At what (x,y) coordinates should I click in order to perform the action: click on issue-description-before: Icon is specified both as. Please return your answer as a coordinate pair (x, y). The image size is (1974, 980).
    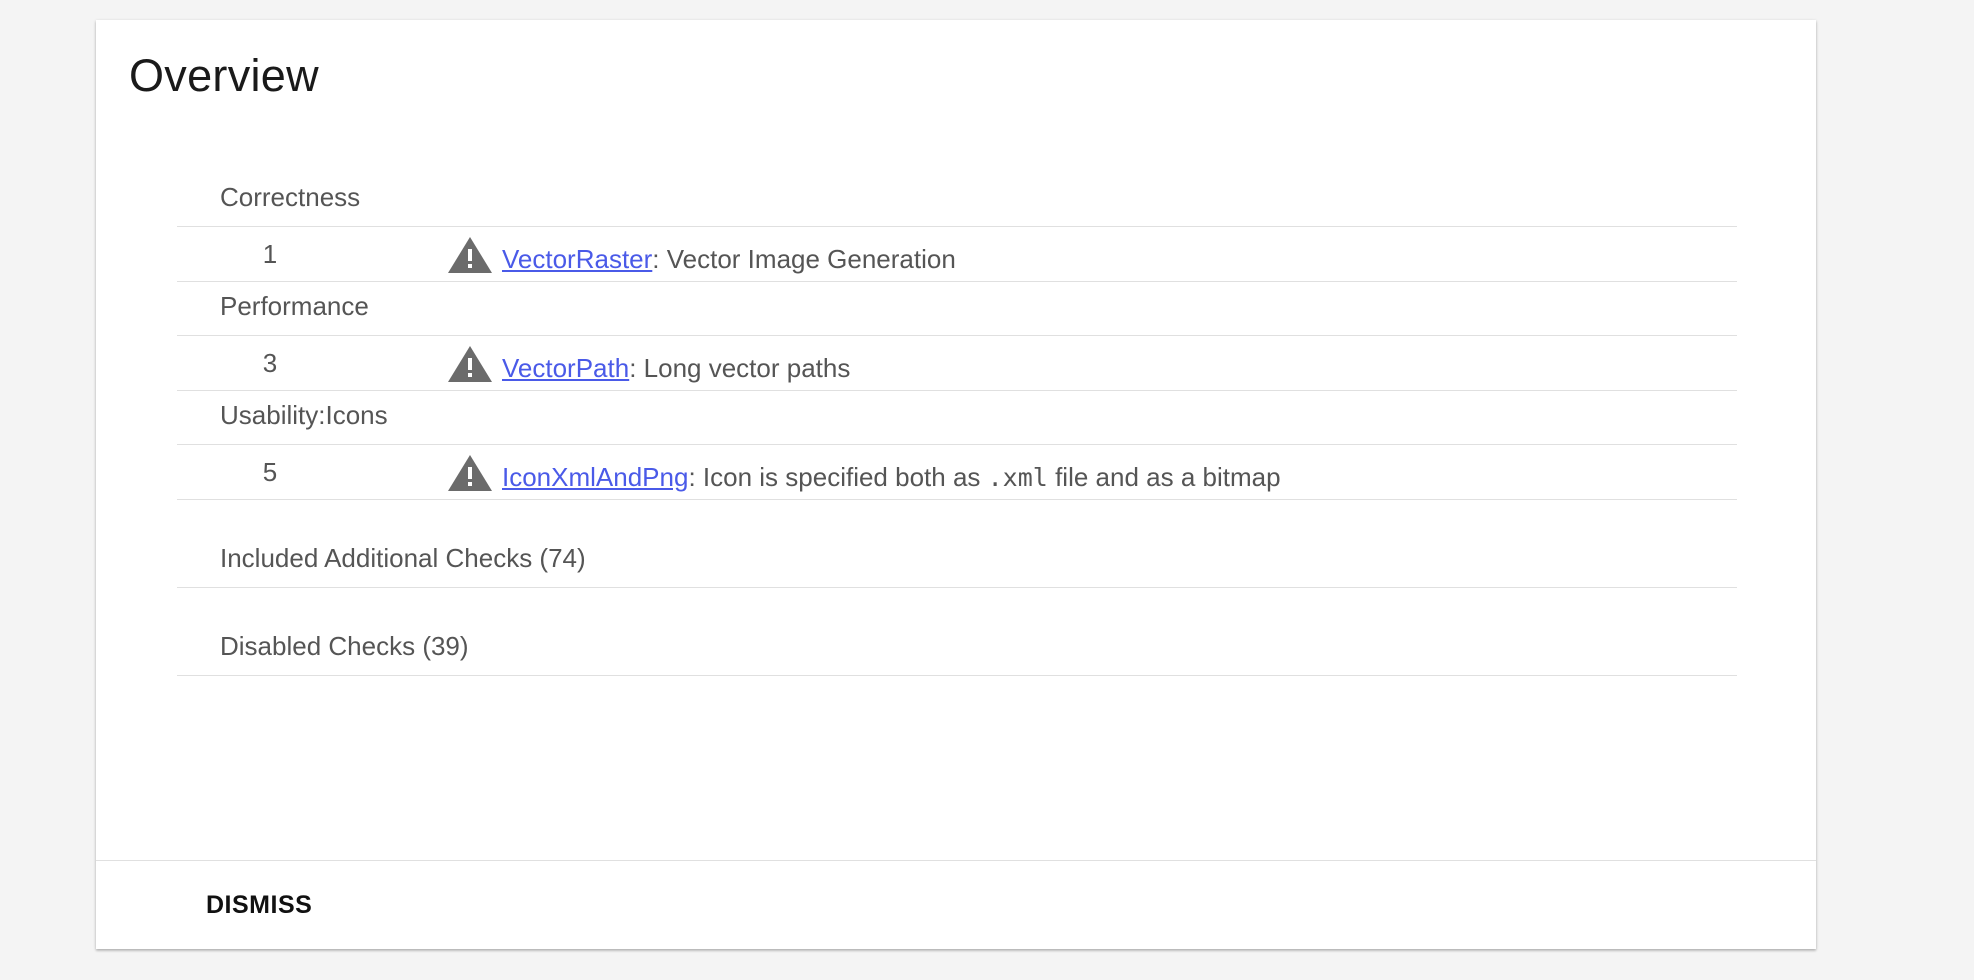
    Looking at the image, I should click on (845, 477).